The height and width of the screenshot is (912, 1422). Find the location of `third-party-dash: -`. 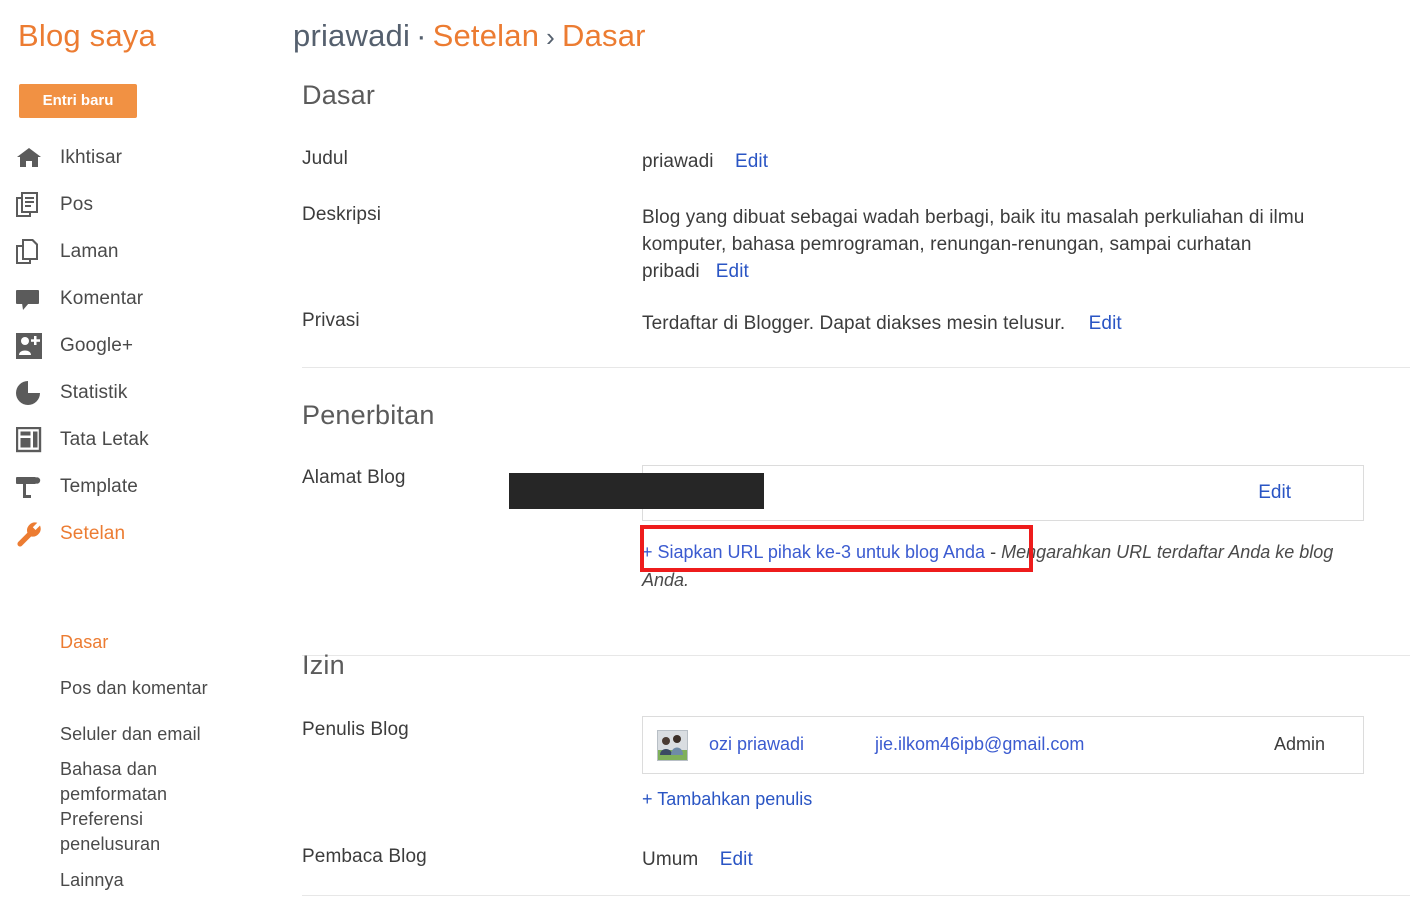

third-party-dash: - is located at coordinates (993, 552).